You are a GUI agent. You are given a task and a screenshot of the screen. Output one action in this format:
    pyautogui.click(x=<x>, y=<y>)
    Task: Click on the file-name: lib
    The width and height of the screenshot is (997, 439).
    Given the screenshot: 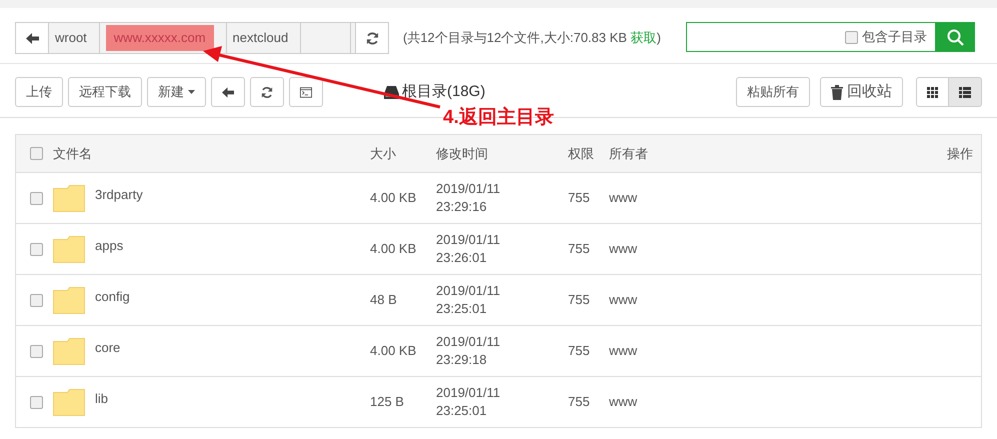 What is the action you would take?
    pyautogui.click(x=101, y=399)
    